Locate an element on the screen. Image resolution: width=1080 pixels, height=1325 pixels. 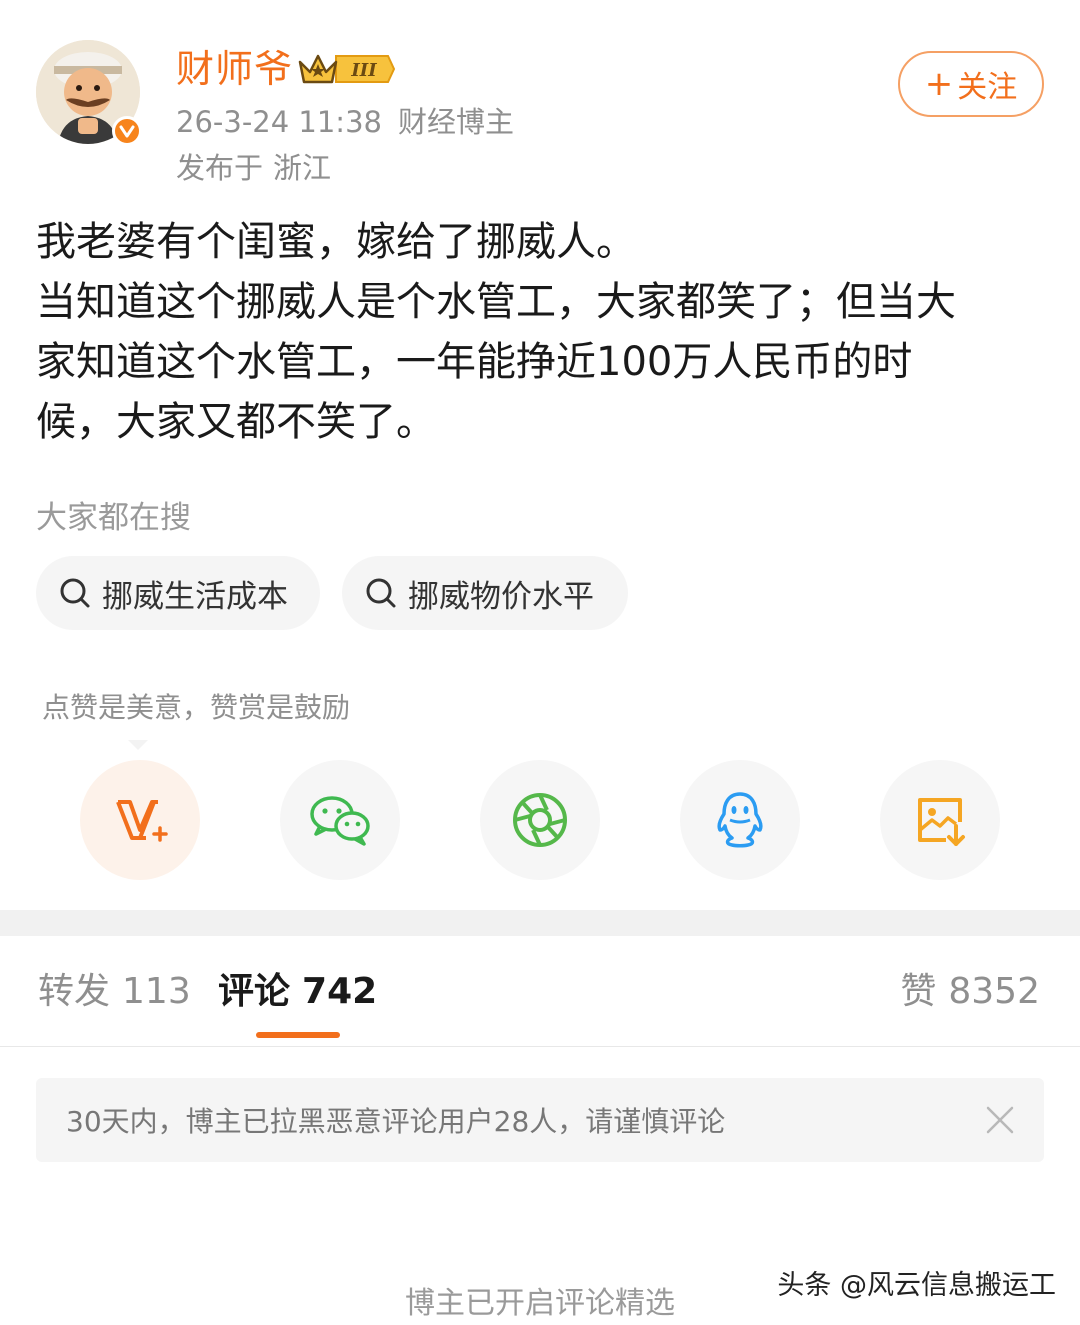
avatar is located at coordinates (89, 93).